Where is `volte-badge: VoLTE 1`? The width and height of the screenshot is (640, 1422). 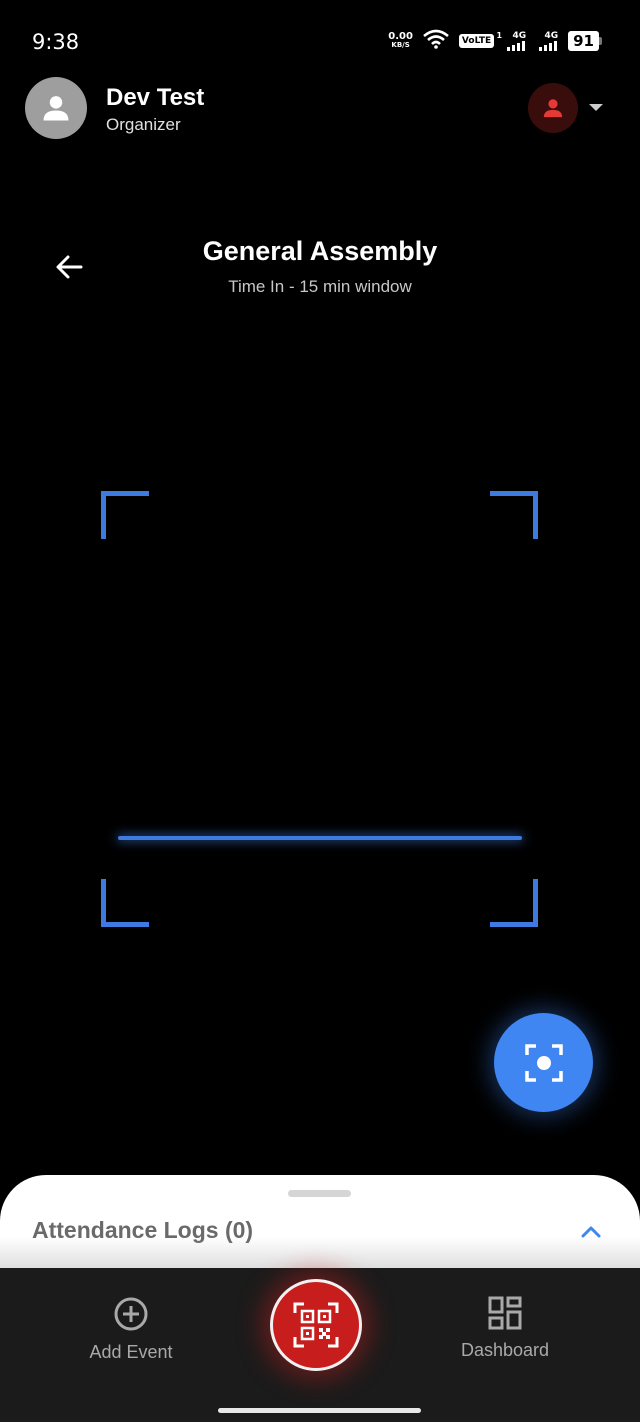
volte-badge: VoLTE 1 is located at coordinates (480, 39).